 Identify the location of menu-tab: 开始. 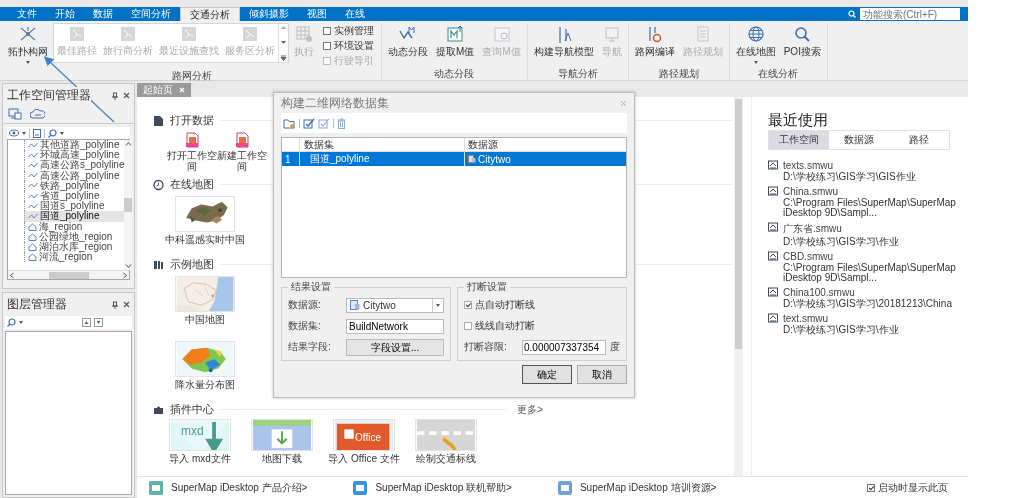
(65, 14).